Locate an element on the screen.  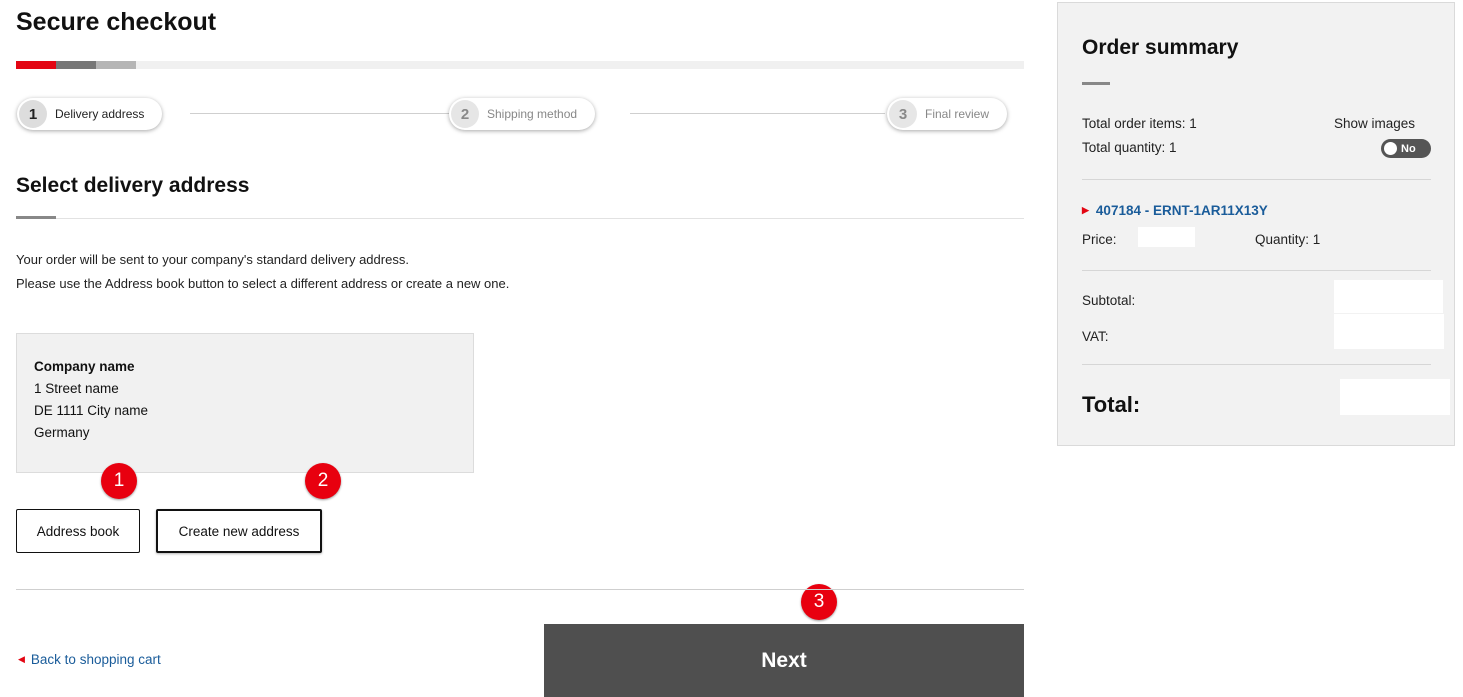
address-book-button: Address book is located at coordinates (78, 531).